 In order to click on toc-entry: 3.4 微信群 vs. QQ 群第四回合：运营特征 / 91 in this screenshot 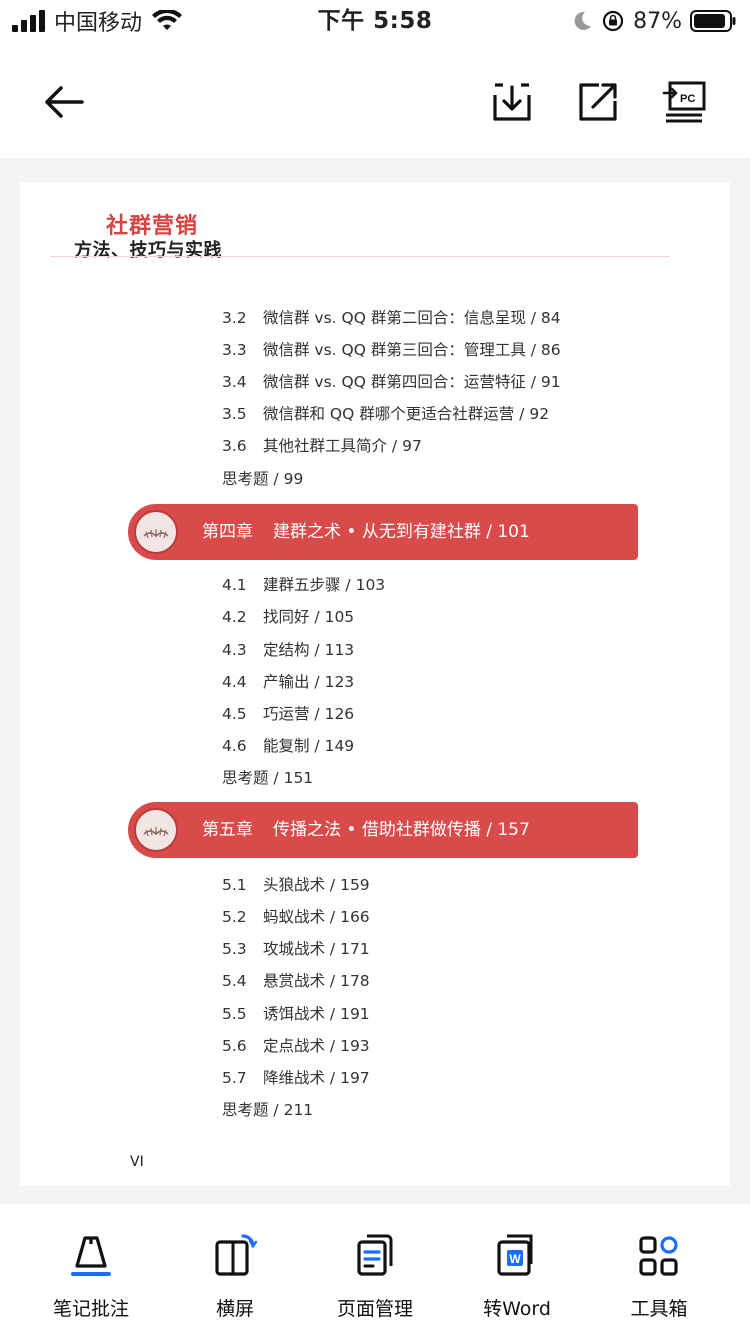, I will do `click(391, 382)`.